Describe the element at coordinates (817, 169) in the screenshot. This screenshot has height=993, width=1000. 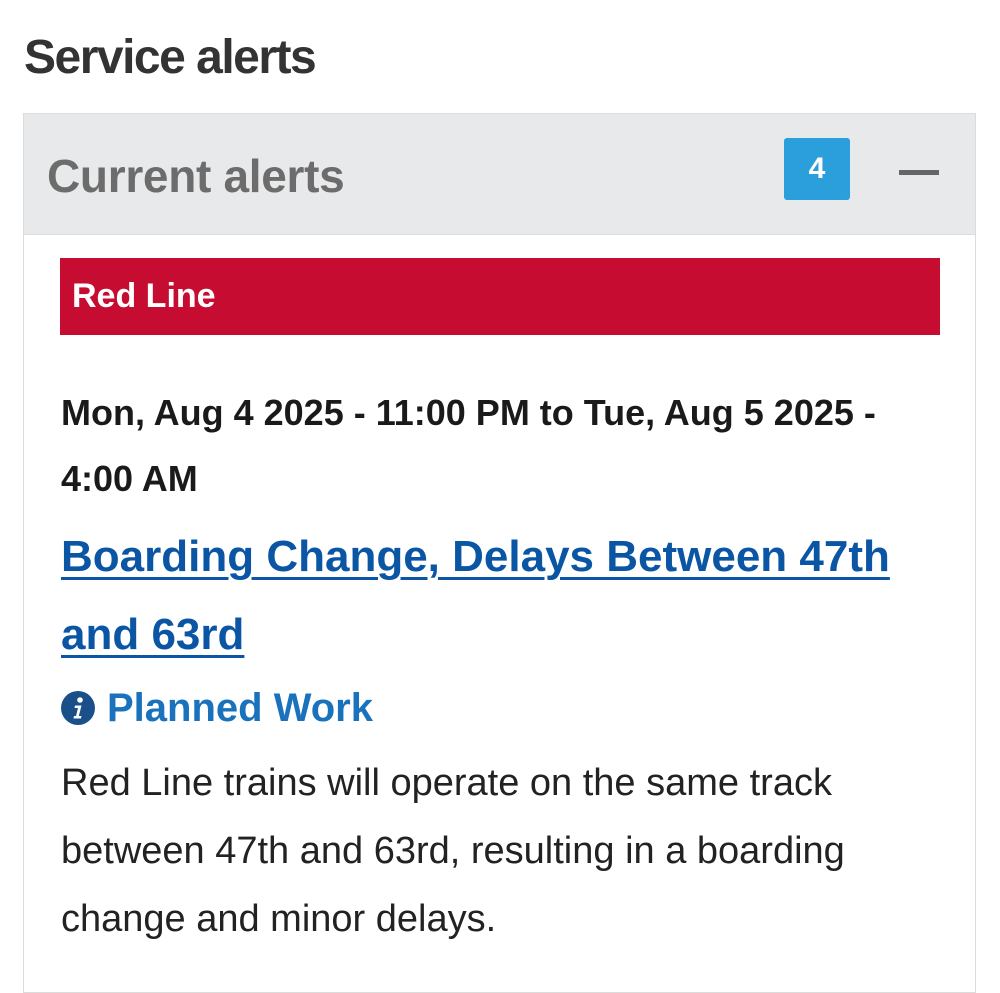
I see `alert-count-badge: 4` at that location.